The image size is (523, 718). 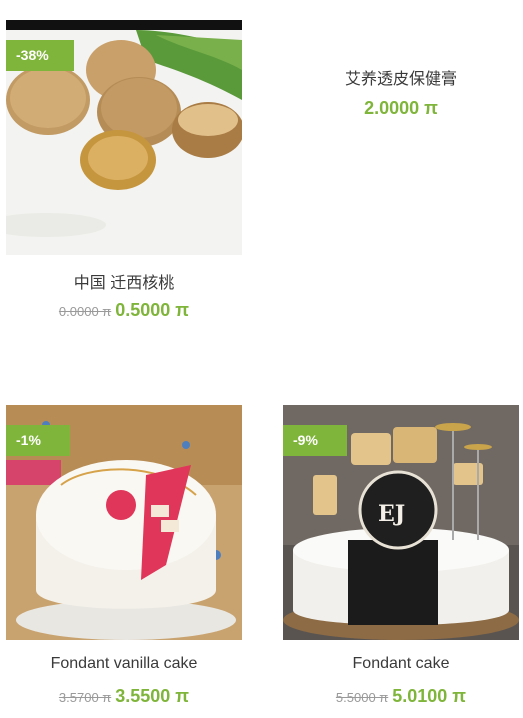 I want to click on product-price: 2.0000 π, so click(x=401, y=108).